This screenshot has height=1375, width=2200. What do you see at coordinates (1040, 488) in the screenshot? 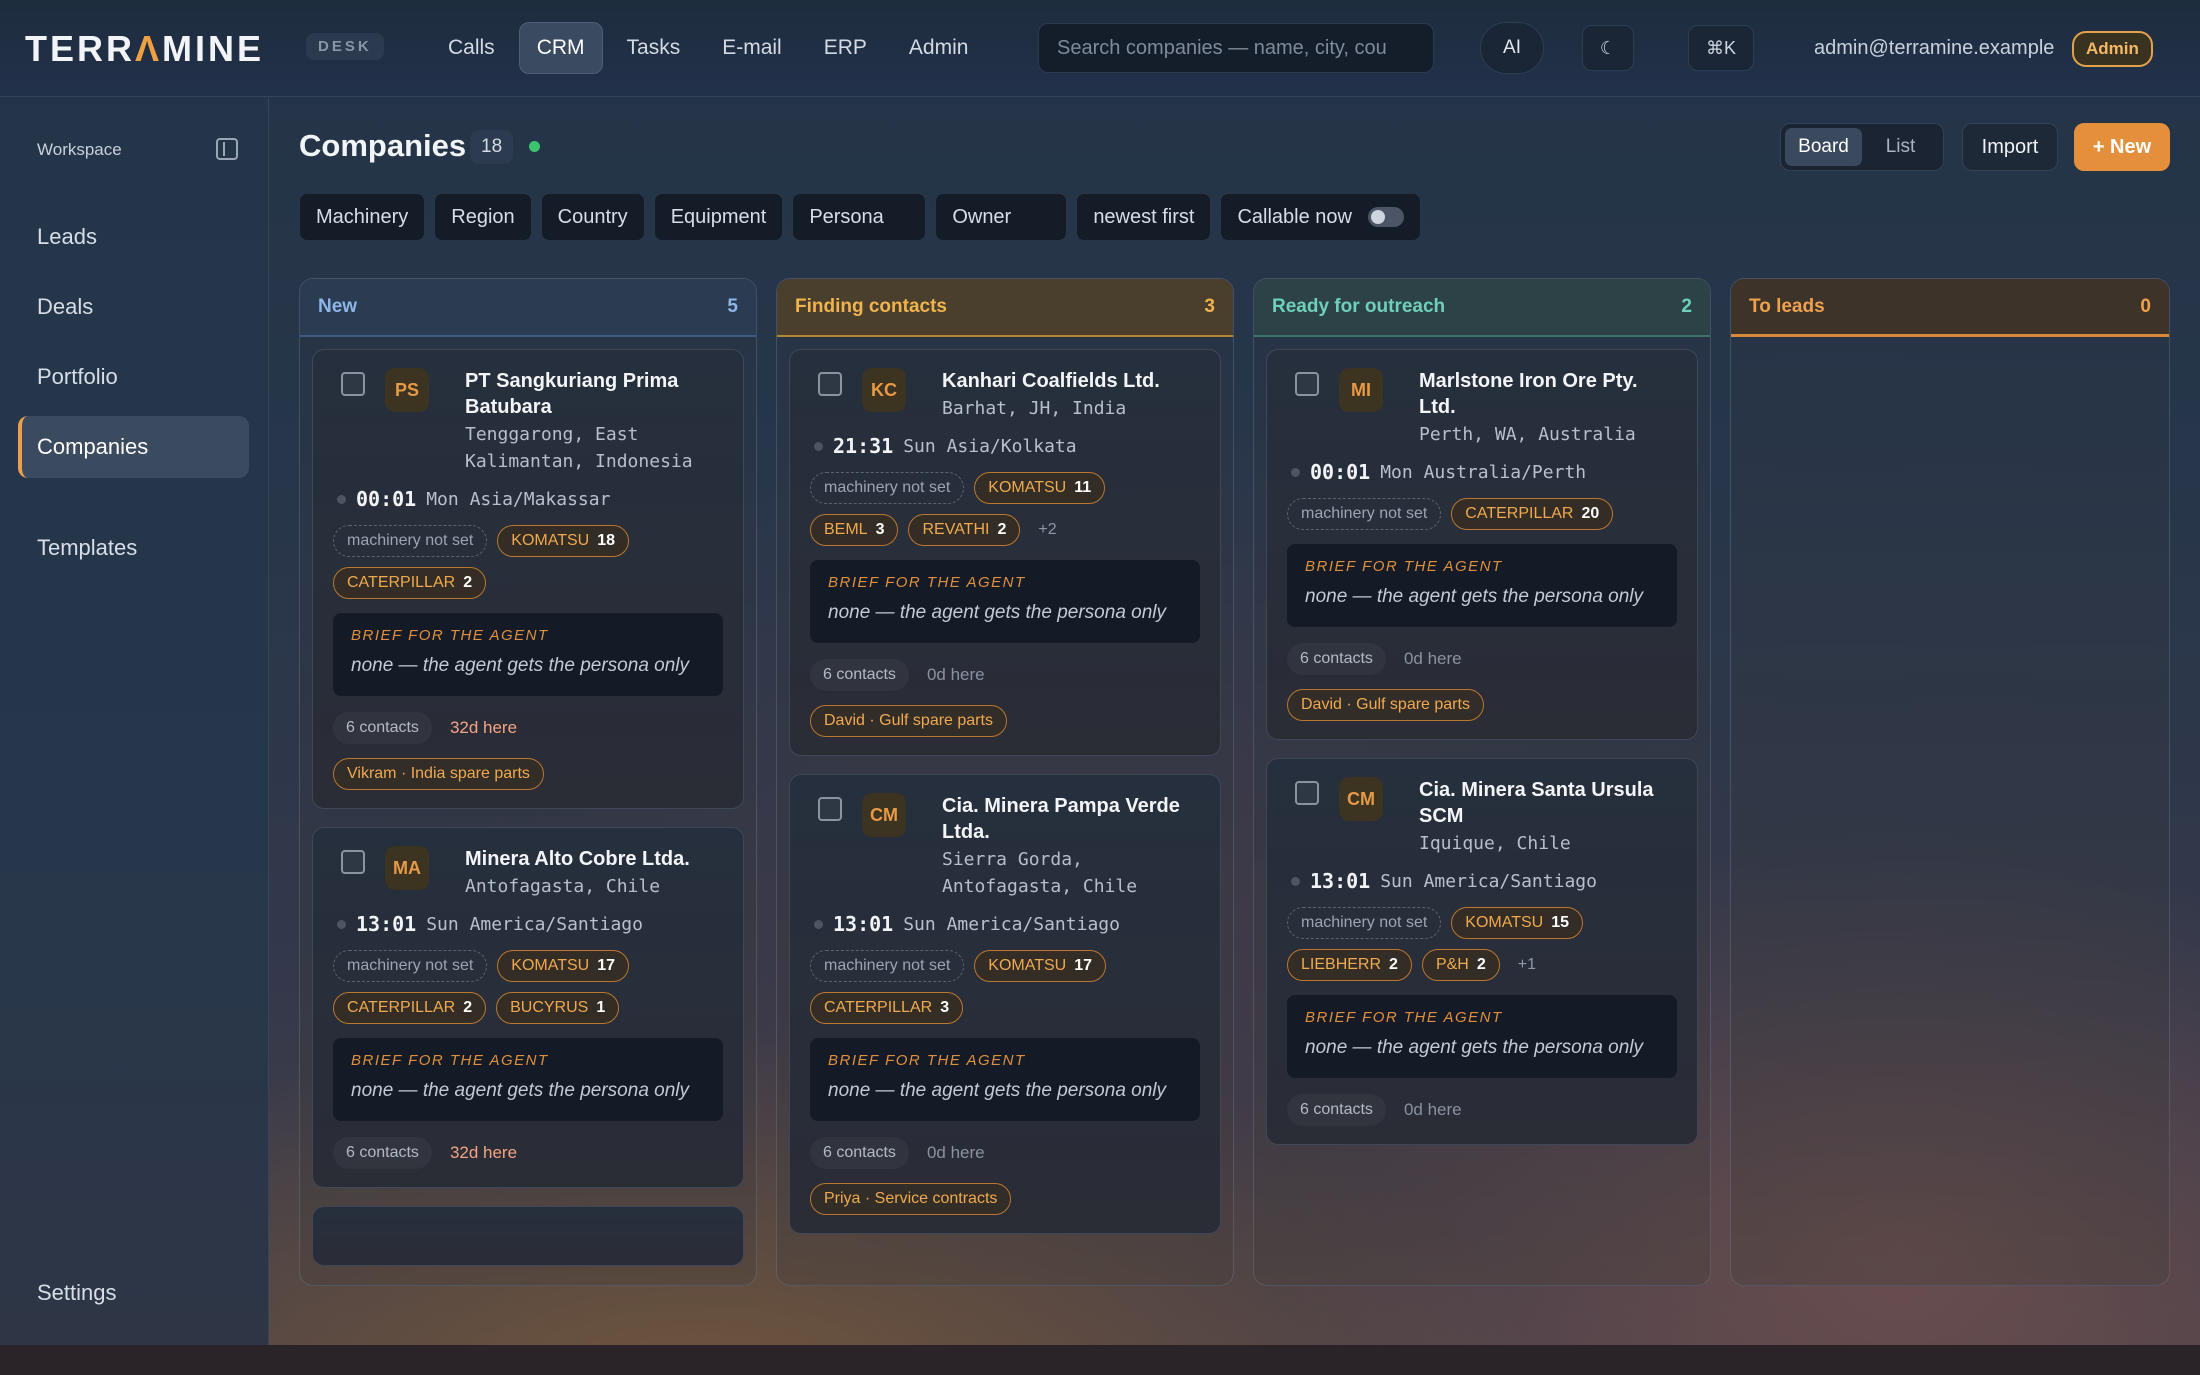
I see `brand-tag: KOMATSU 11` at bounding box center [1040, 488].